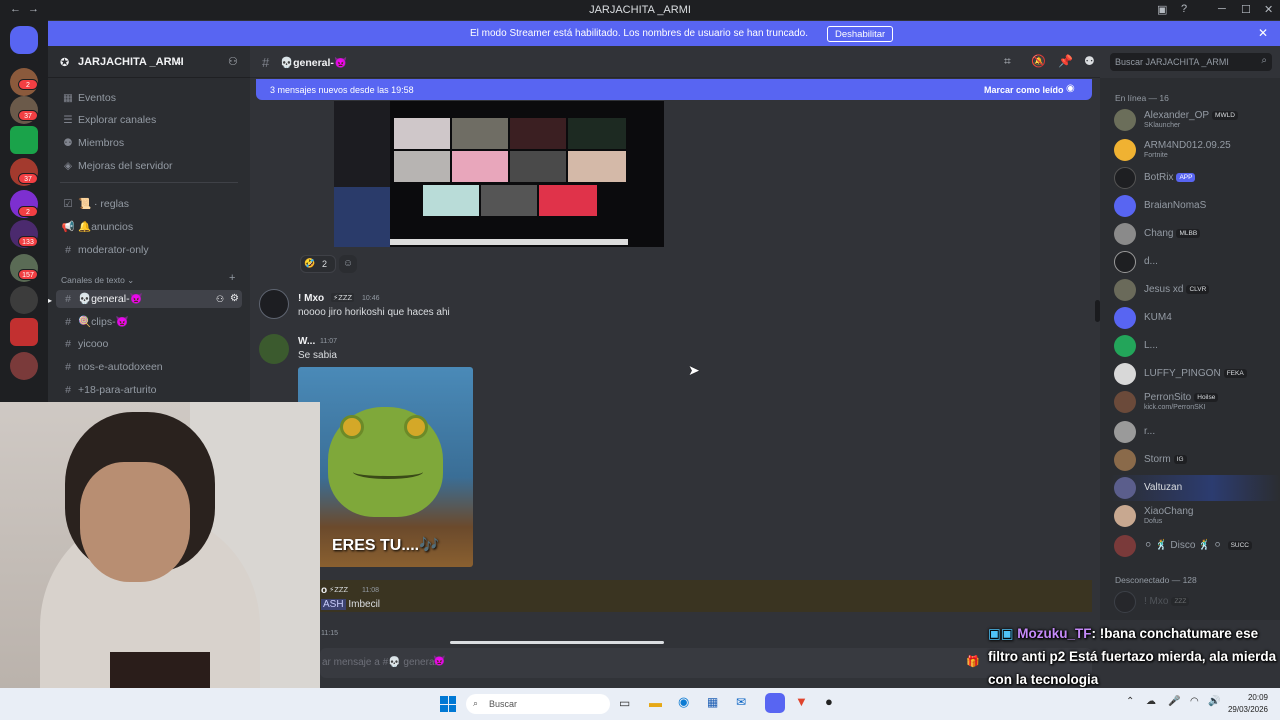 The width and height of the screenshot is (1280, 720). I want to click on channel-nos-e-autodoxeen: # nos-e-autodoxeen, so click(112, 367).